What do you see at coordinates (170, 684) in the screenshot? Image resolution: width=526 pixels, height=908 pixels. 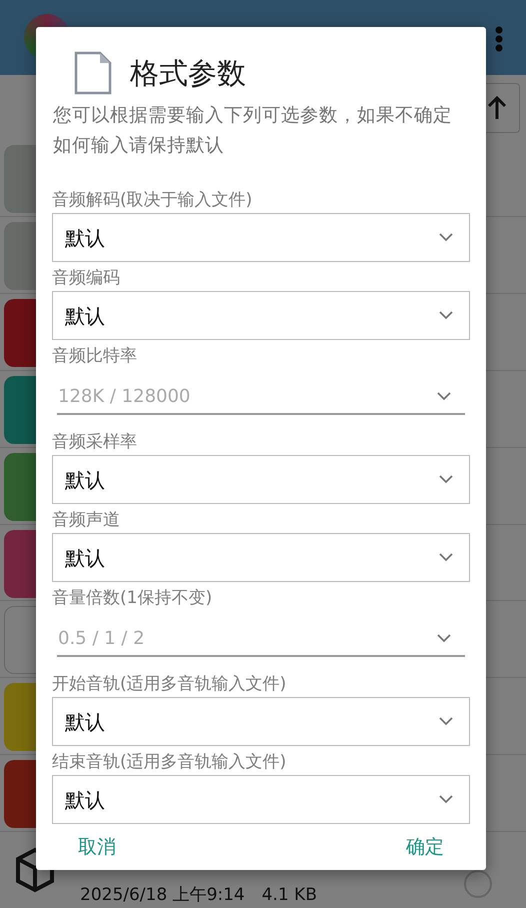 I see `field-label: 开始音轨(适用多音轨输入文件)` at bounding box center [170, 684].